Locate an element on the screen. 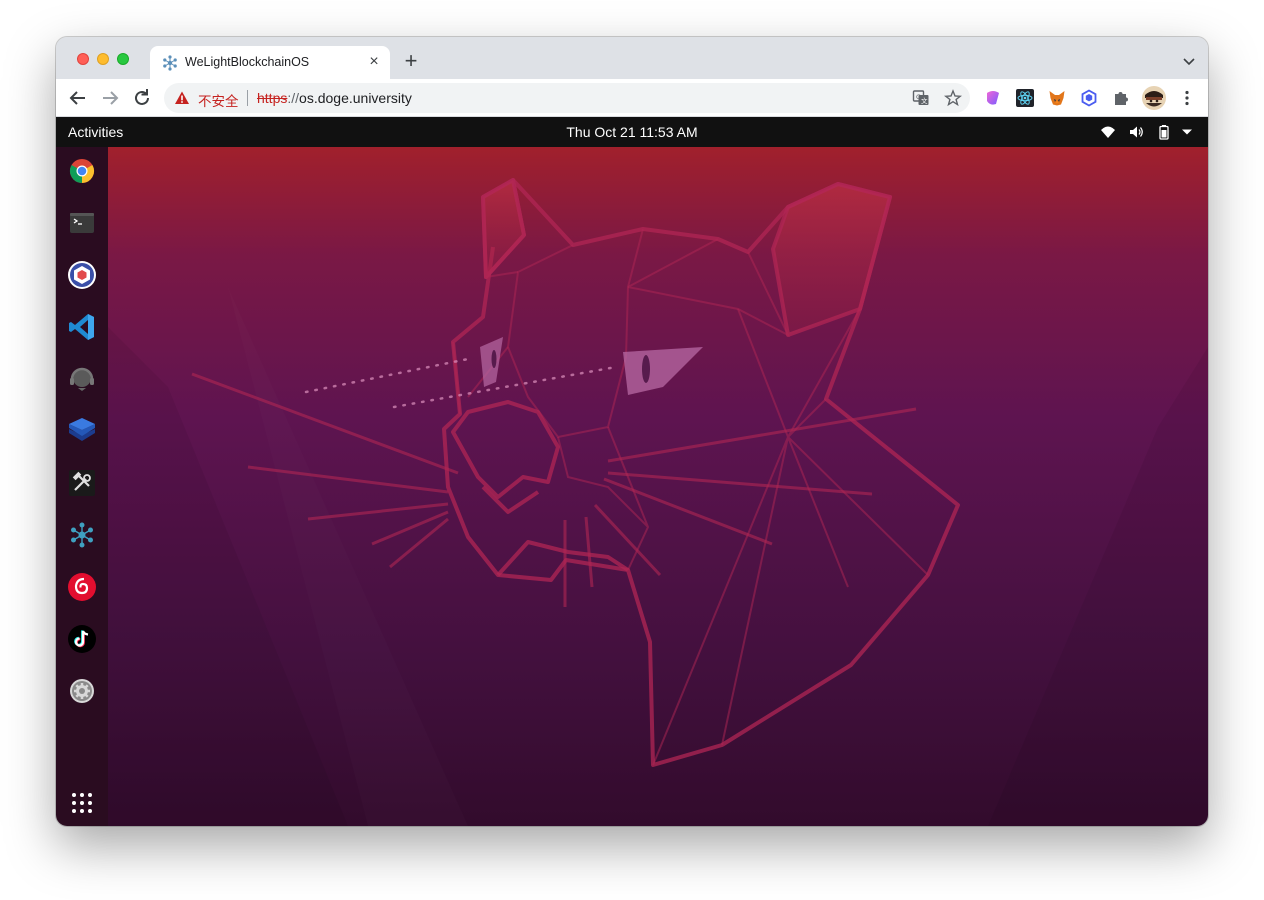  browser-toolbar: 不安全 https://os.doge.university G 文 is located at coordinates (632, 98).